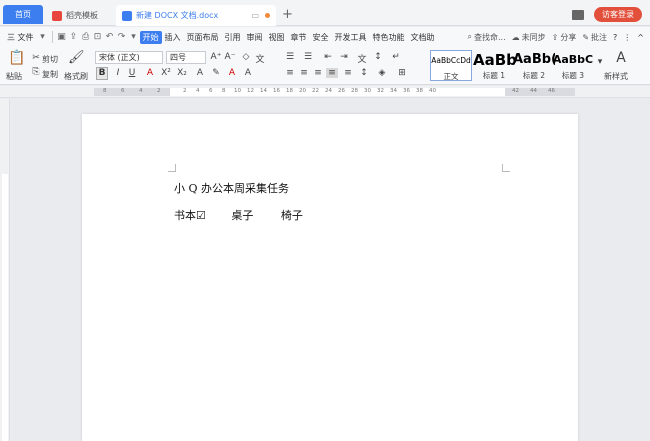 The image size is (650, 441). Describe the element at coordinates (86, 37) in the screenshot. I see `print-icon: ⎙` at that location.